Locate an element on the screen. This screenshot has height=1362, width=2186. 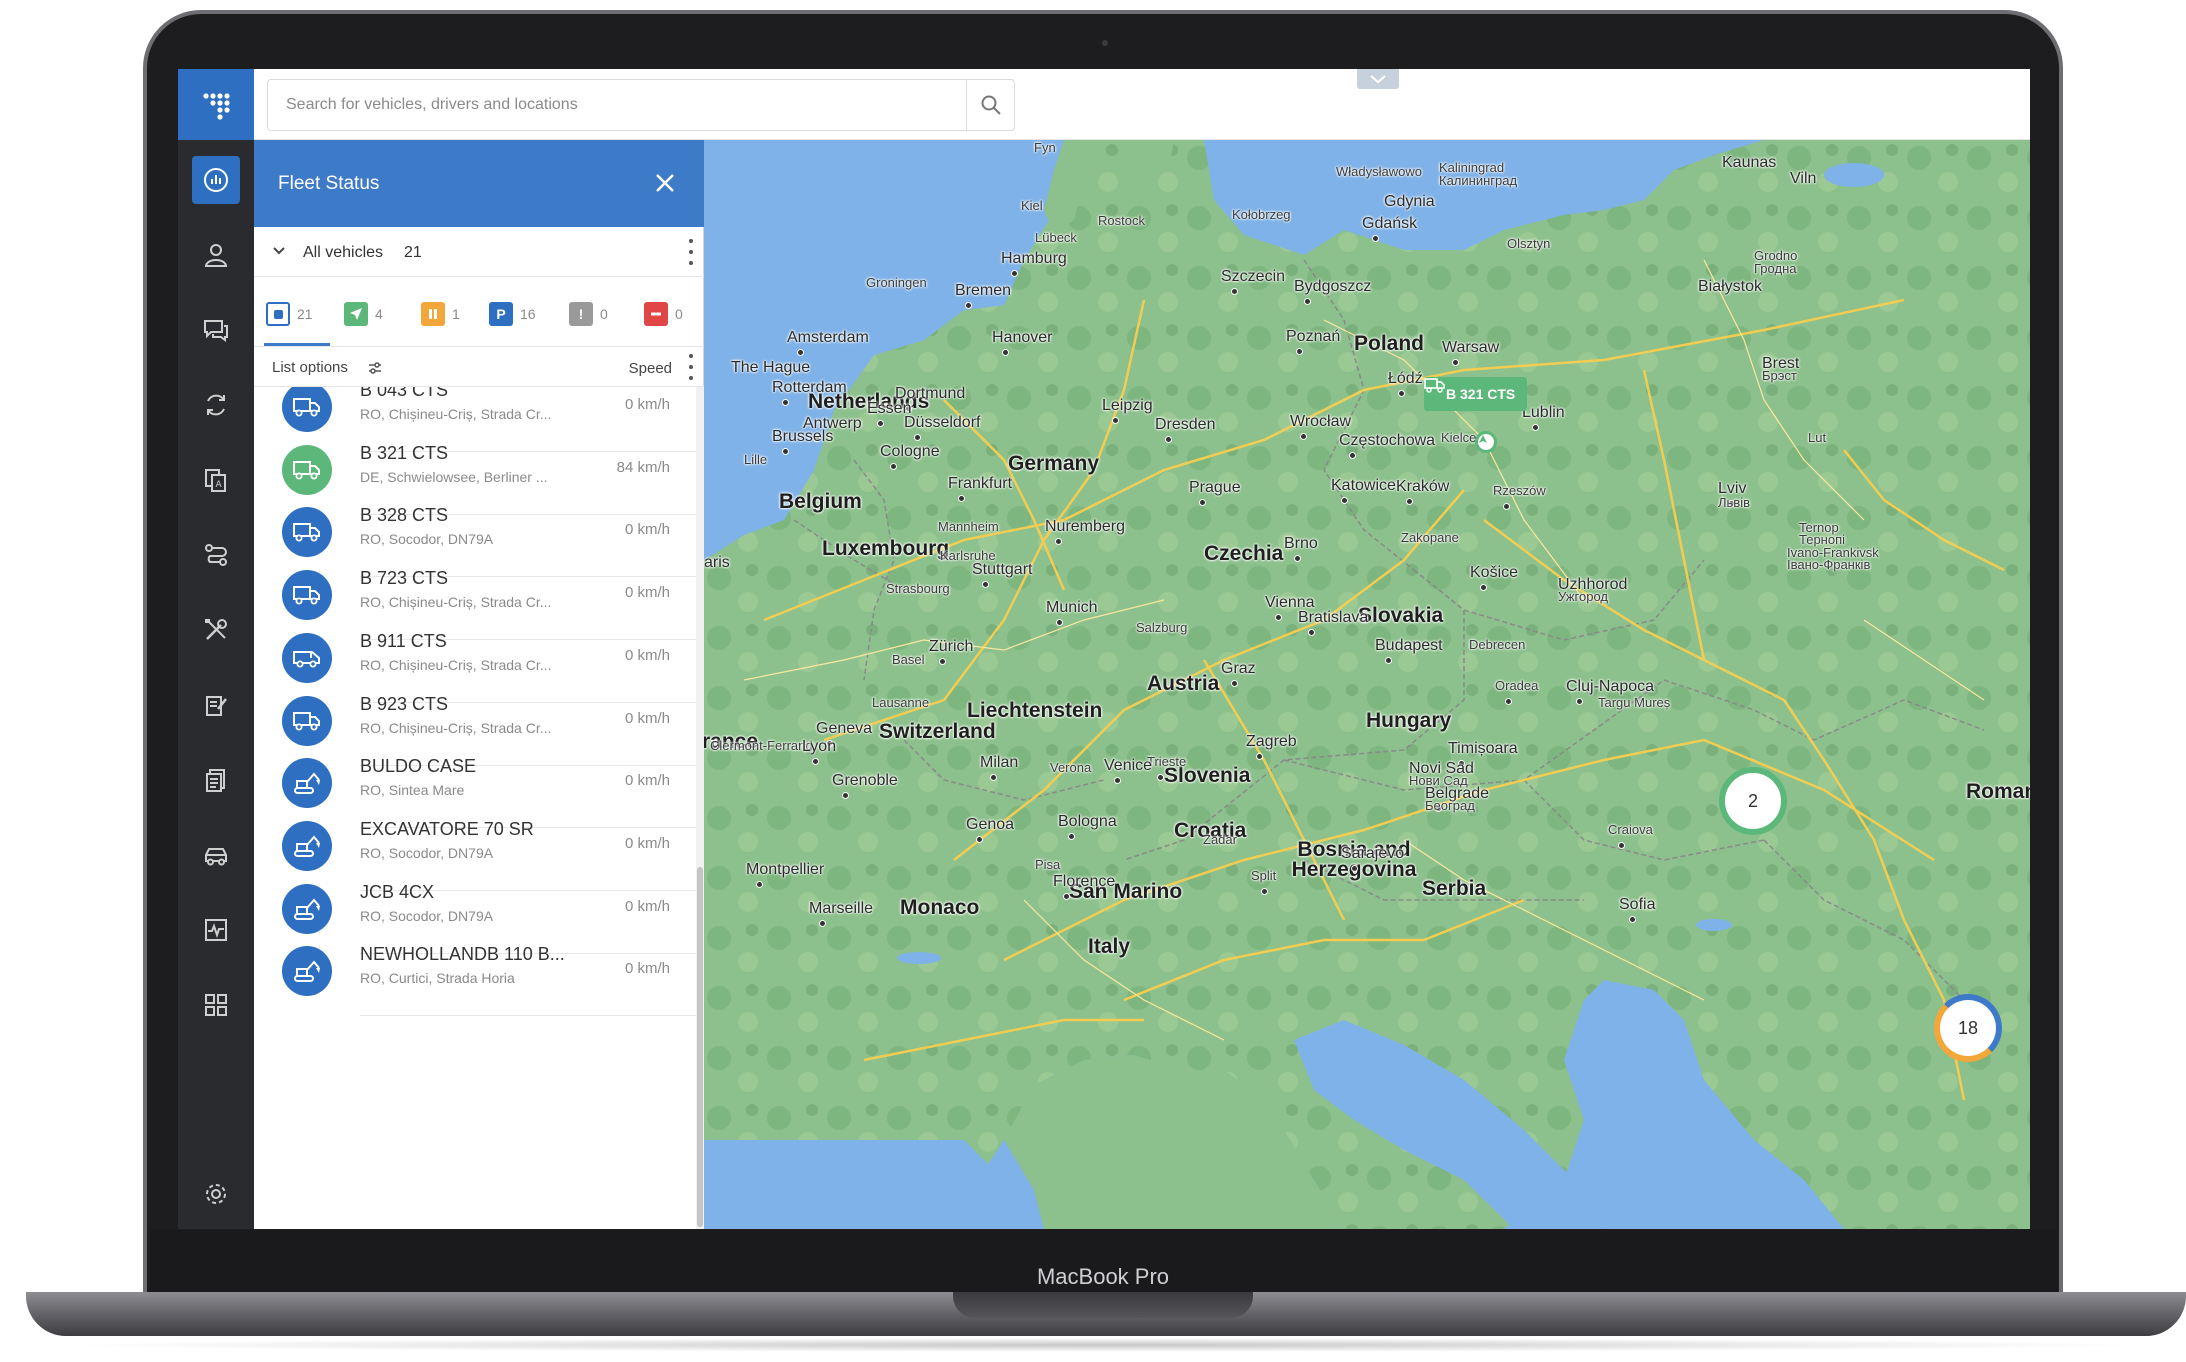
map-city-label: Cologne is located at coordinates (910, 451).